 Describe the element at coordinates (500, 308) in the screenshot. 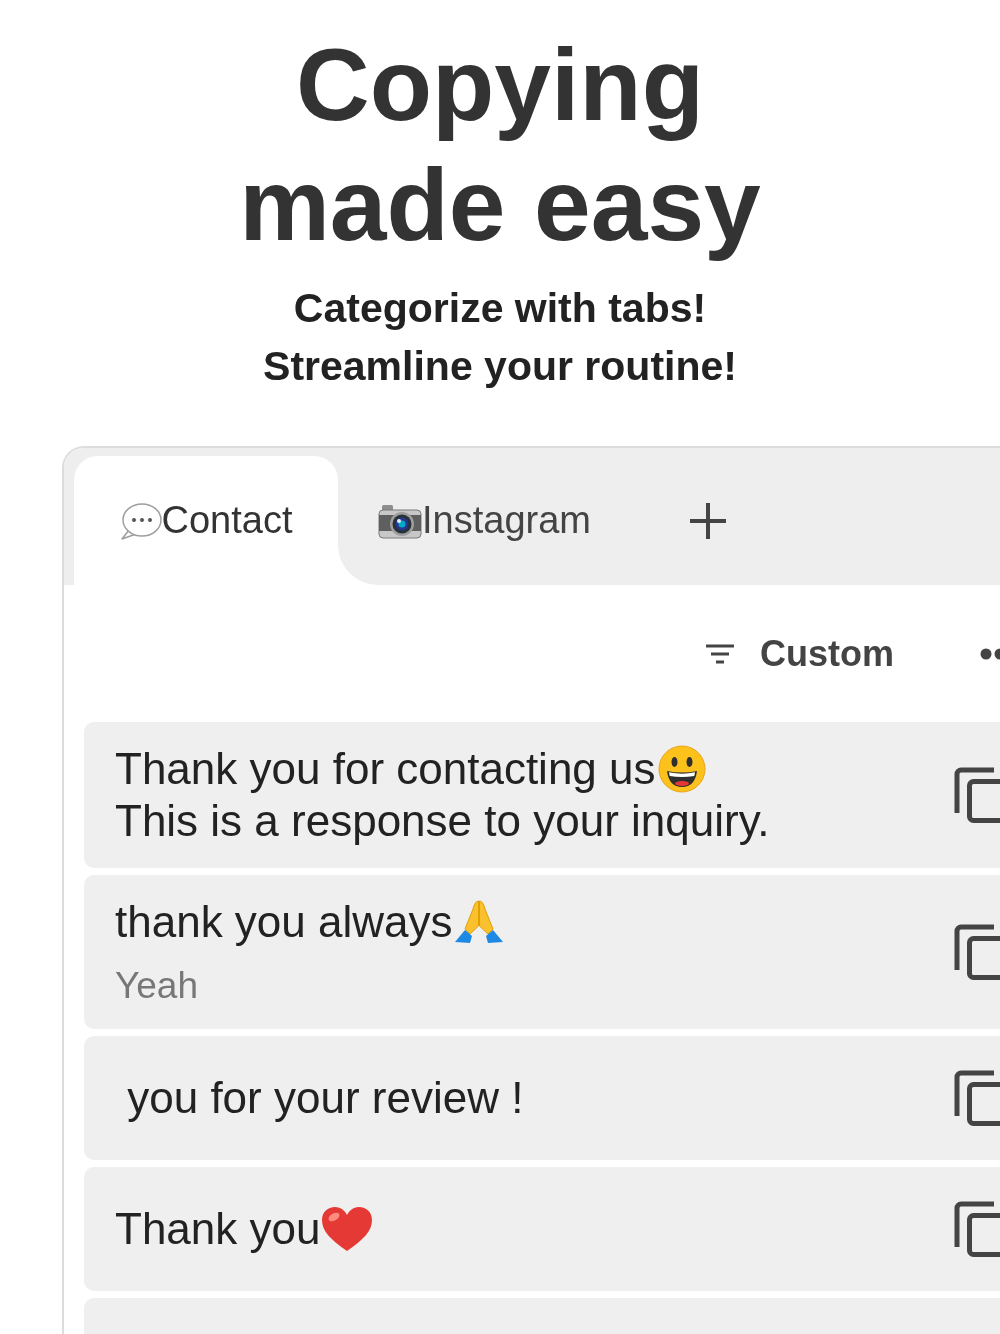

I see `subtitle: Categorize with tabs!` at that location.